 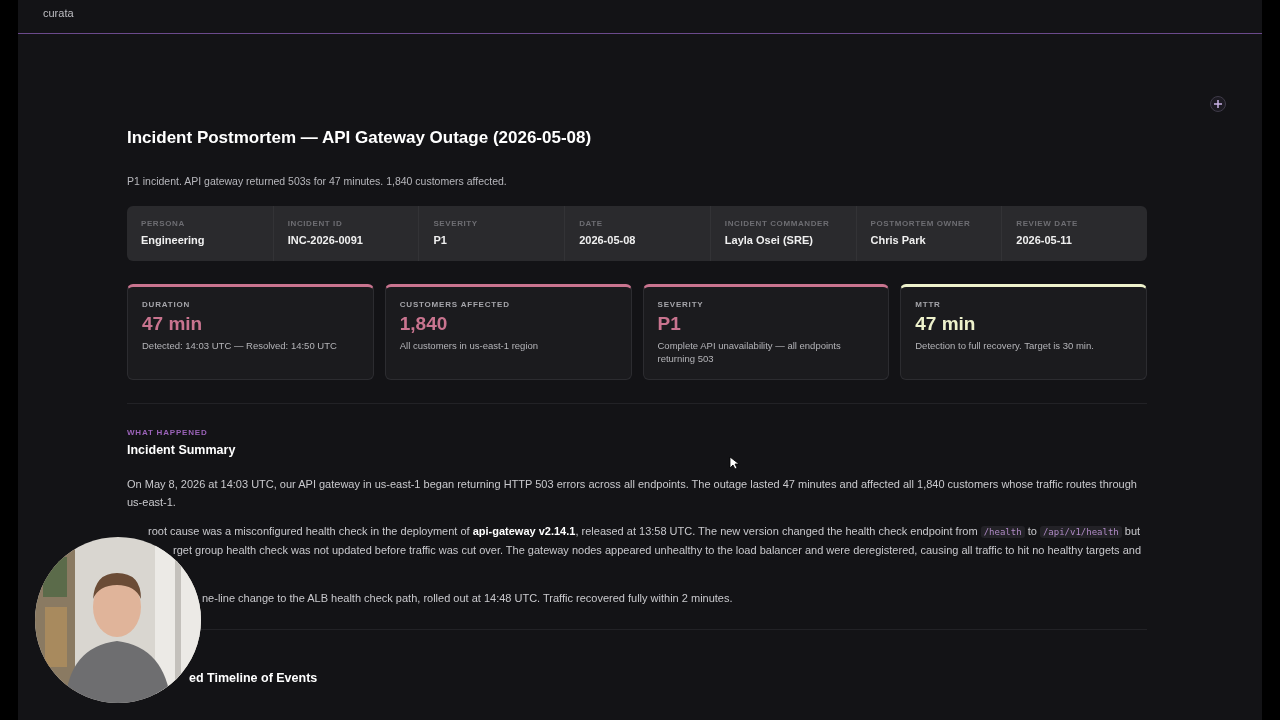 What do you see at coordinates (645, 532) in the screenshot?
I see `summary-text: root cause was a misconfigured health check in the deployment of api-gateway v2.14.1, released at 13:58 UTC. The new version changed the health check endpoint from /health to /api/v1/health but` at bounding box center [645, 532].